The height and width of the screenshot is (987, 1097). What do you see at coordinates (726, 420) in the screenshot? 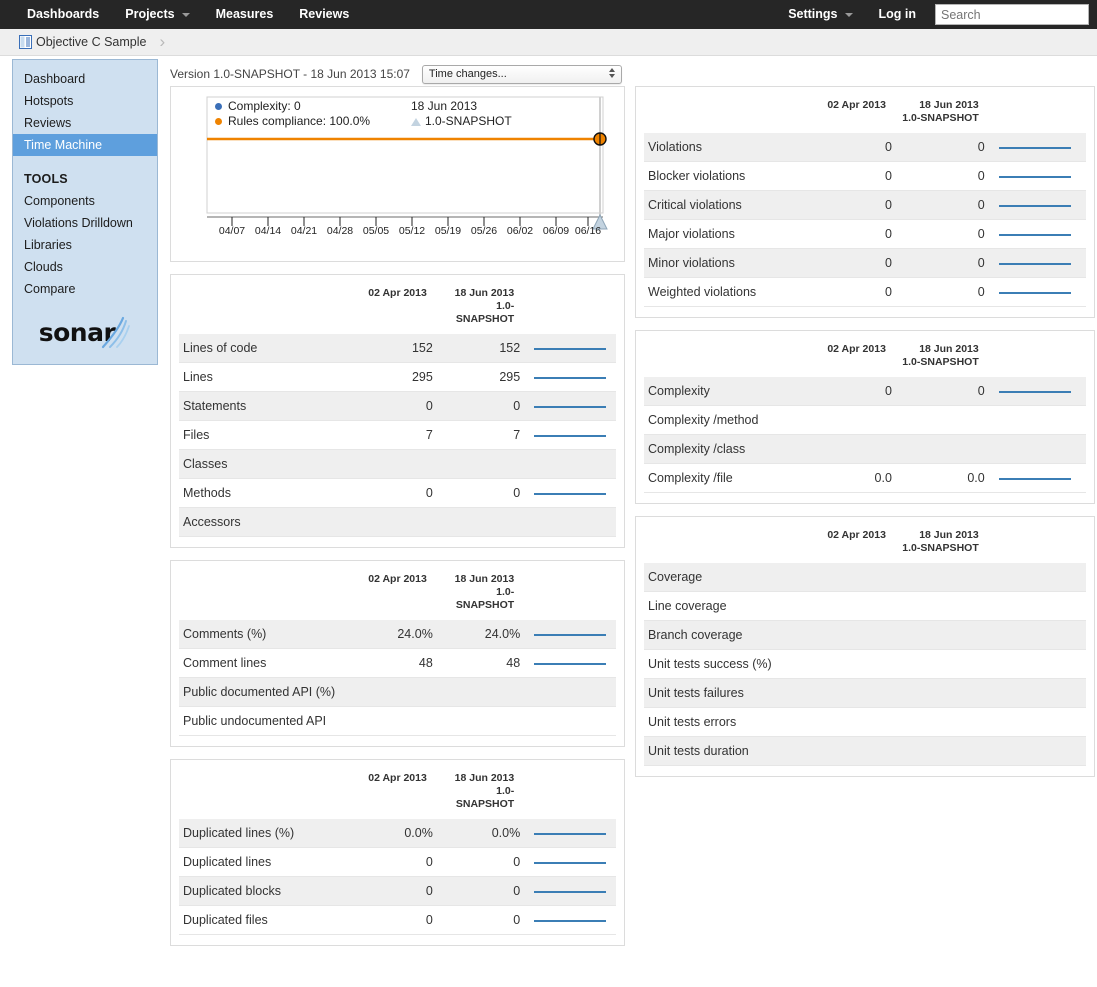
I see `metric-name-cell: Complexity /method` at bounding box center [726, 420].